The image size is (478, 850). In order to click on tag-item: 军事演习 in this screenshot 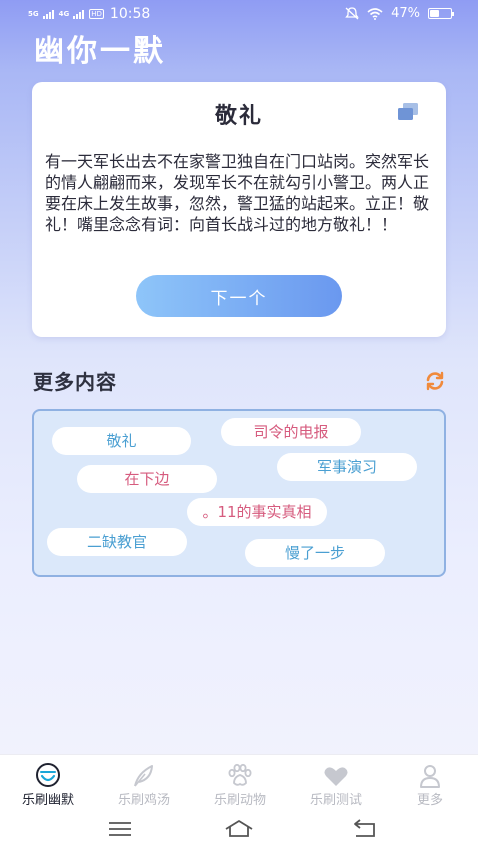, I will do `click(347, 467)`.